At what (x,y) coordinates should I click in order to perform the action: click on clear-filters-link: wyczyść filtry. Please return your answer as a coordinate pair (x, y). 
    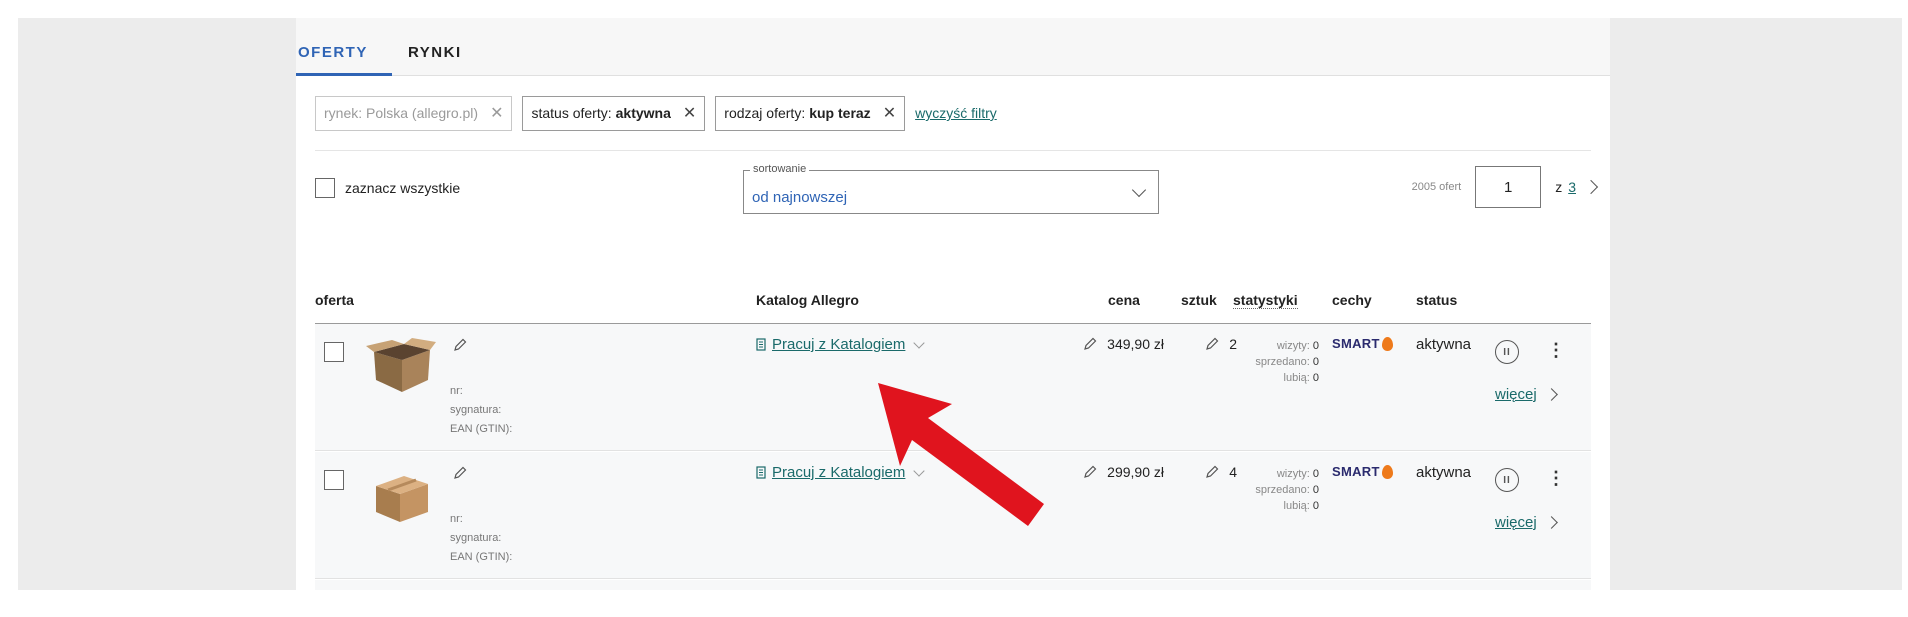
    Looking at the image, I should click on (956, 113).